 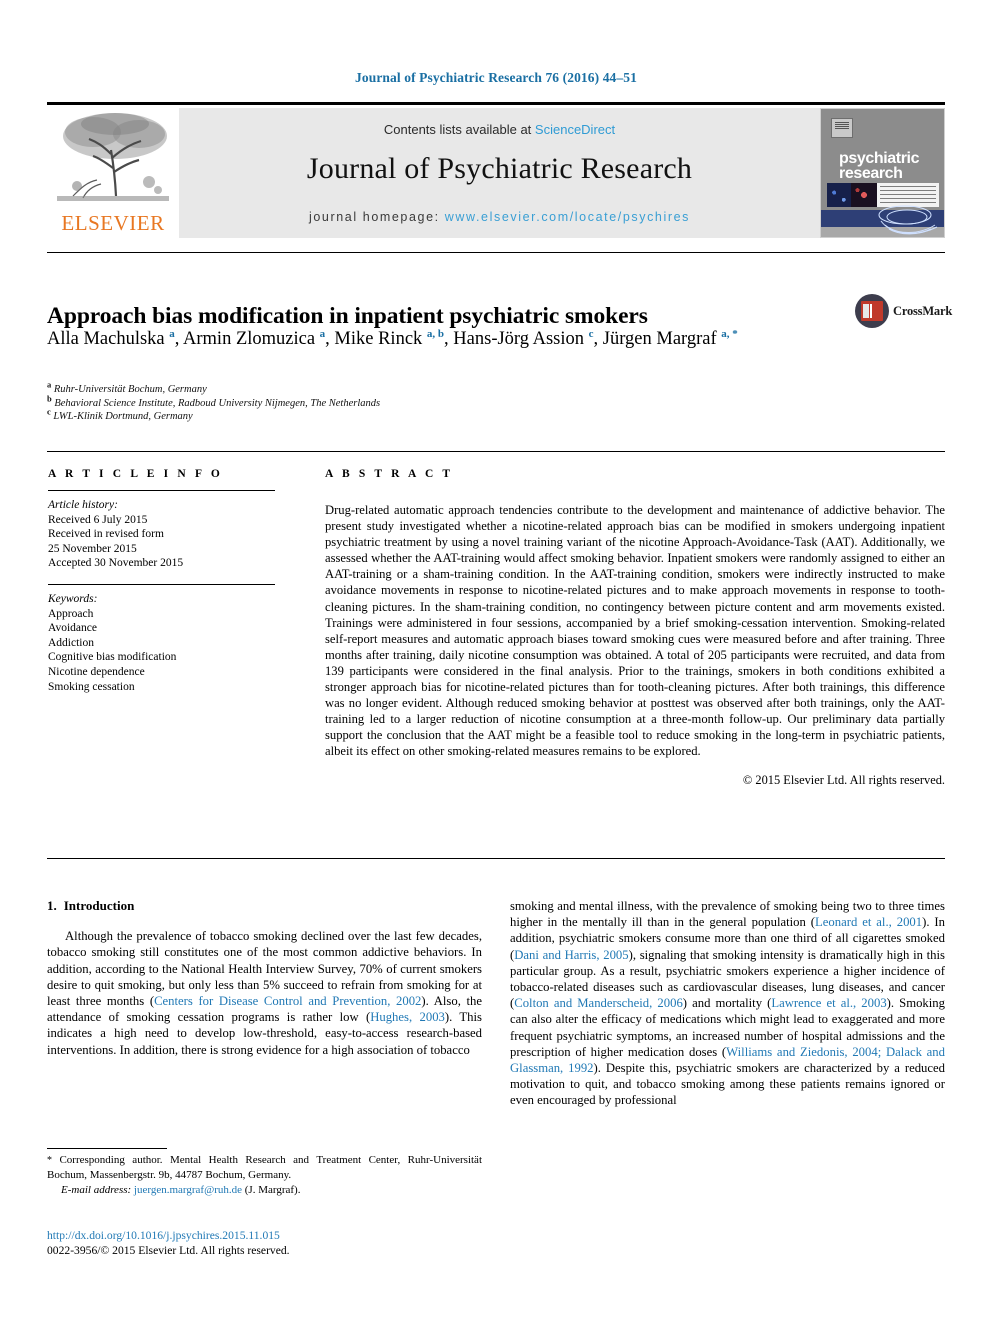 What do you see at coordinates (135, 474) in the screenshot?
I see `article-info-heading: A R T I C L E I N F O` at bounding box center [135, 474].